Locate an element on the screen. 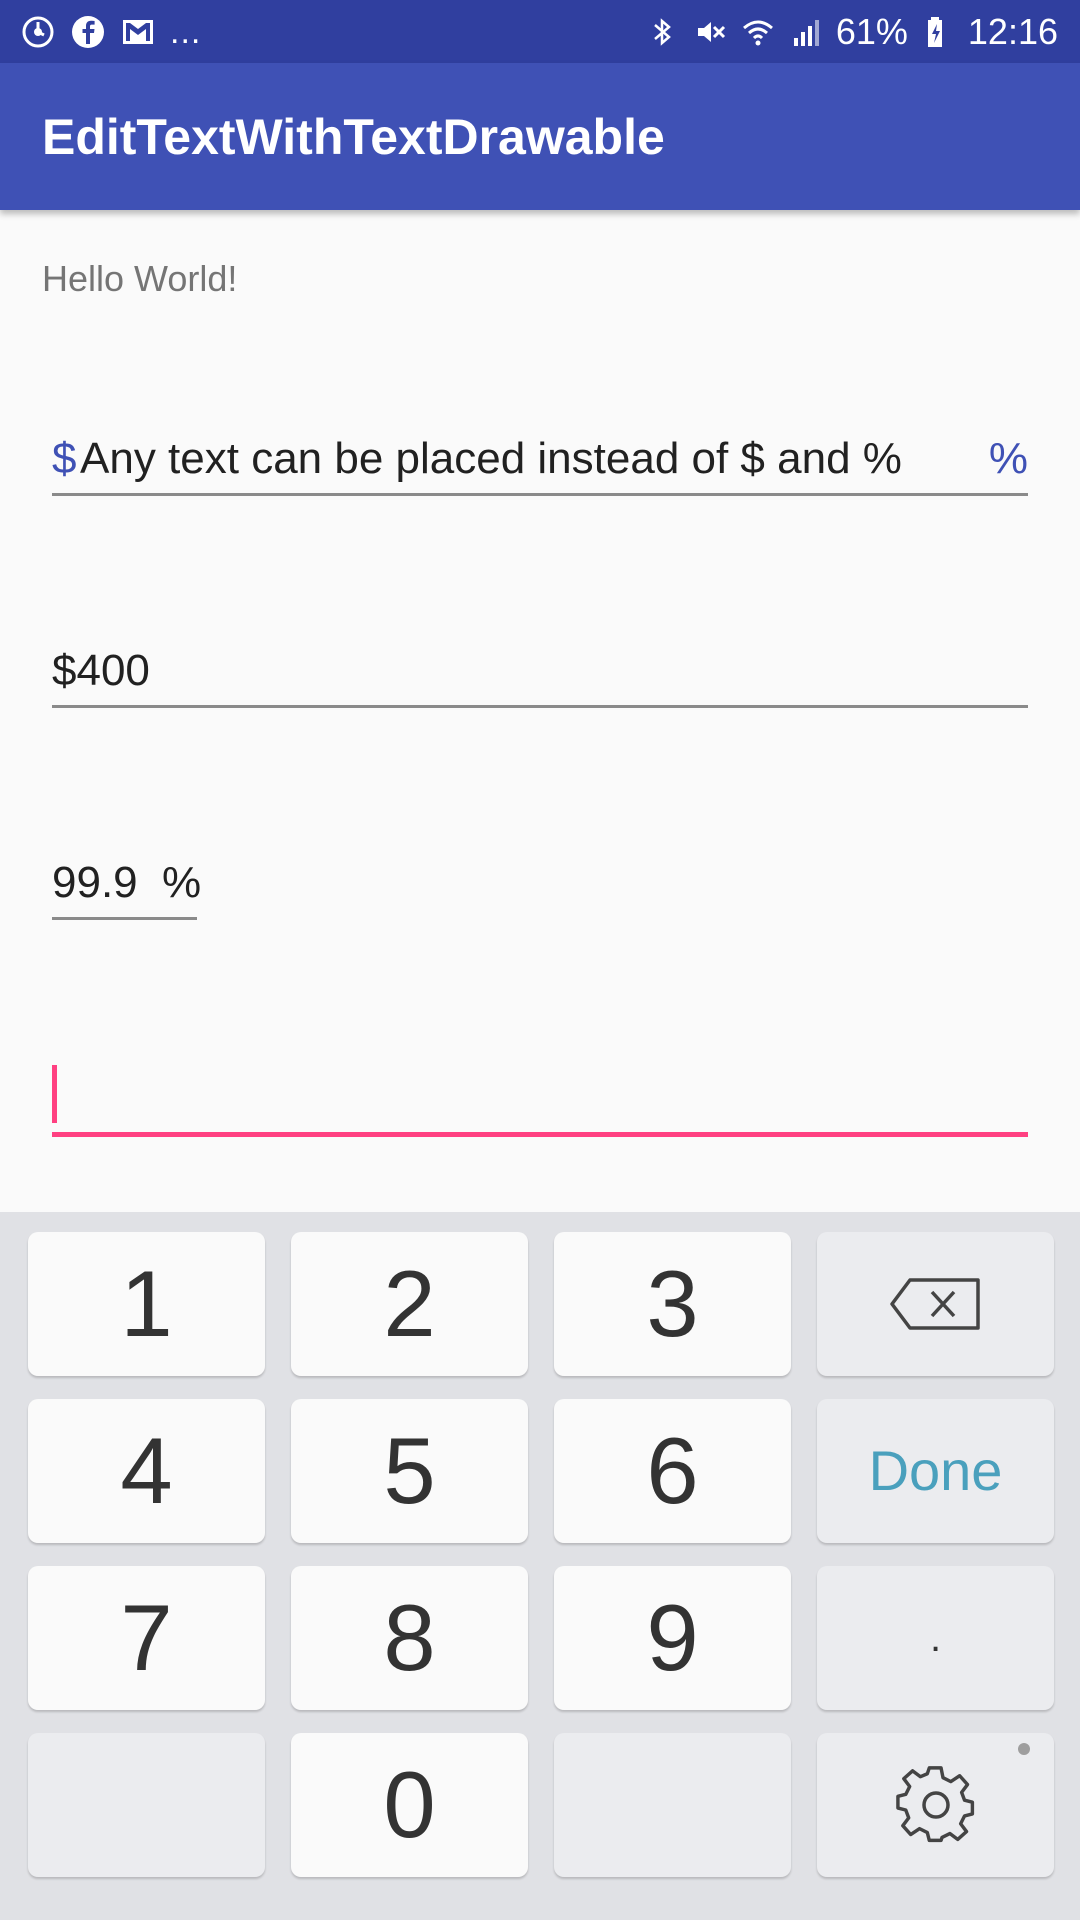  backspace-key is located at coordinates (935, 1304).